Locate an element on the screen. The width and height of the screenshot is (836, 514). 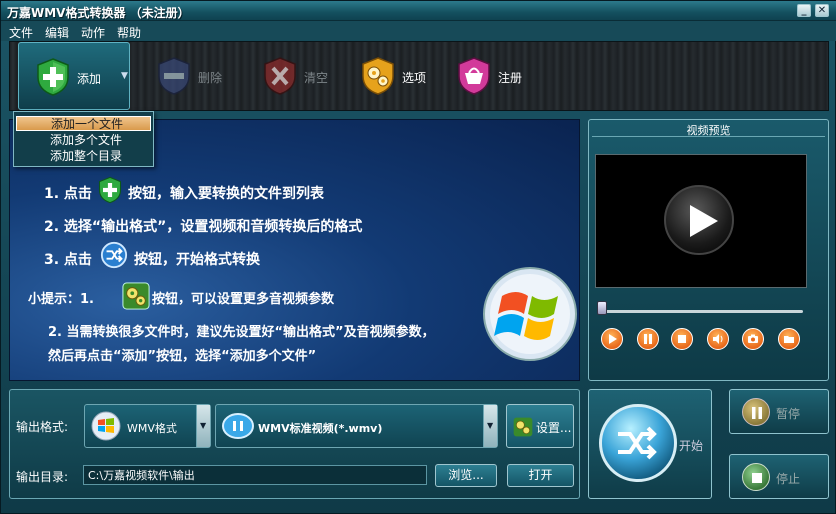
seek-bar is located at coordinates (700, 311).